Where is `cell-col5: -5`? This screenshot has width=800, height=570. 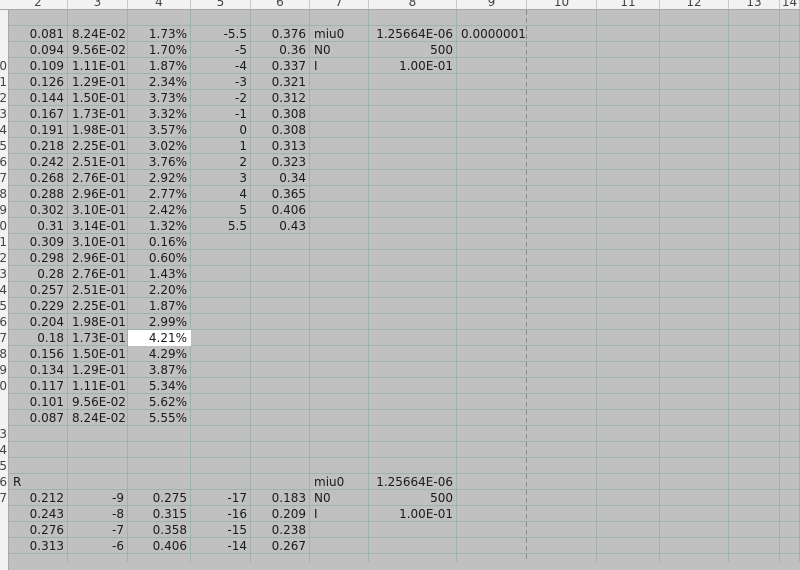 cell-col5: -5 is located at coordinates (221, 50).